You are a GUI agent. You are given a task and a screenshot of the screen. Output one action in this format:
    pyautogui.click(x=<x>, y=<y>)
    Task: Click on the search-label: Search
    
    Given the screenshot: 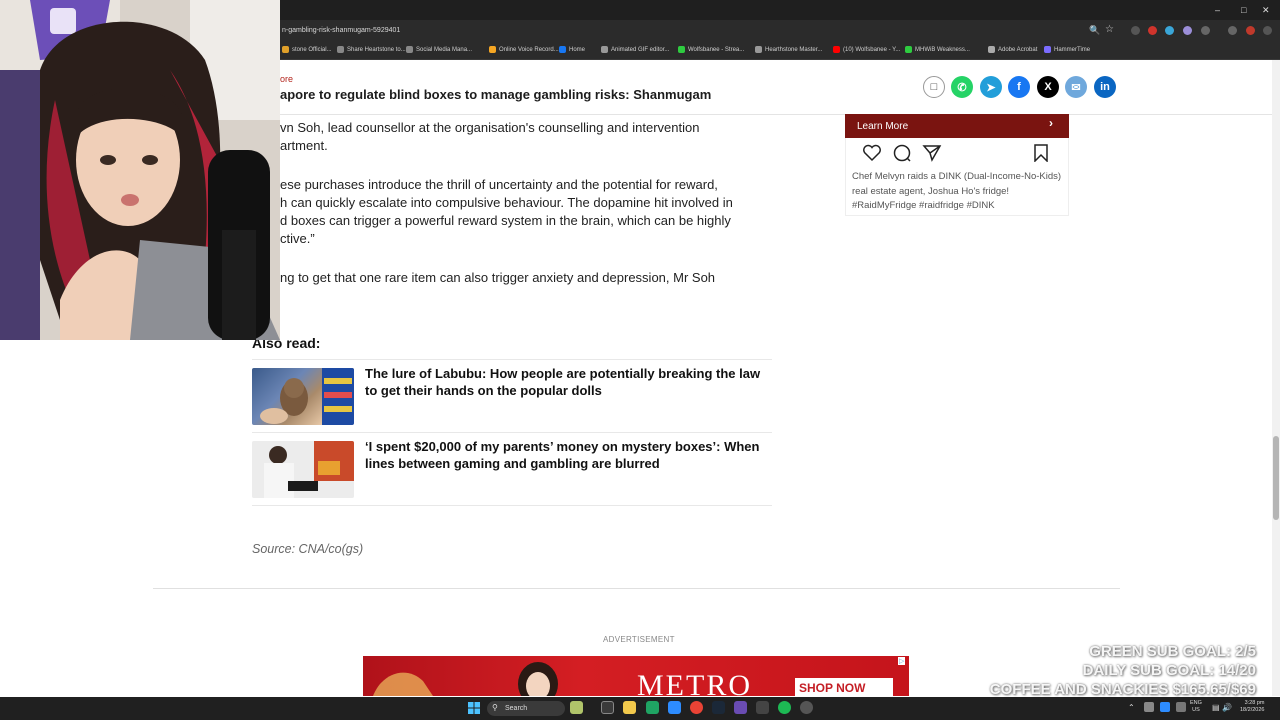 What is the action you would take?
    pyautogui.click(x=516, y=708)
    